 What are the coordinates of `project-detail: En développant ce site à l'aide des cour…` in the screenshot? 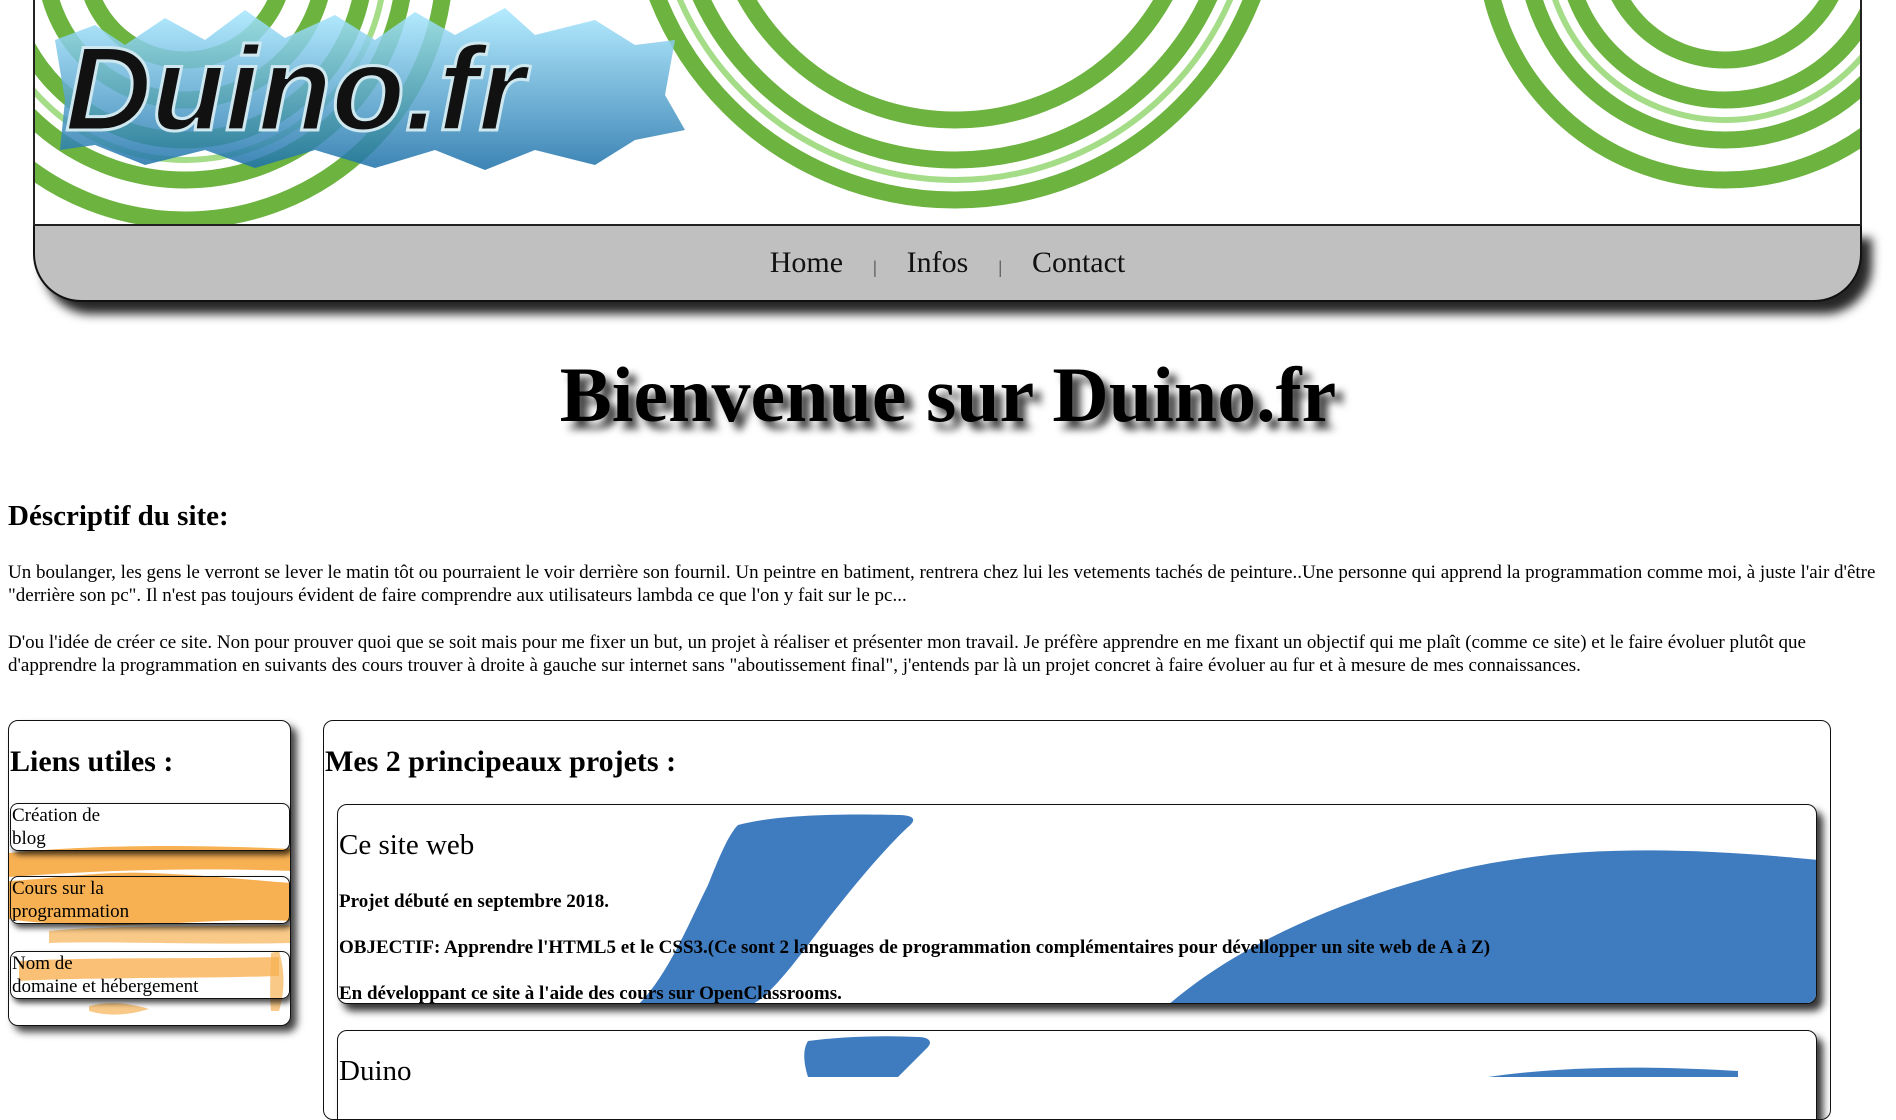 It's located at (590, 993).